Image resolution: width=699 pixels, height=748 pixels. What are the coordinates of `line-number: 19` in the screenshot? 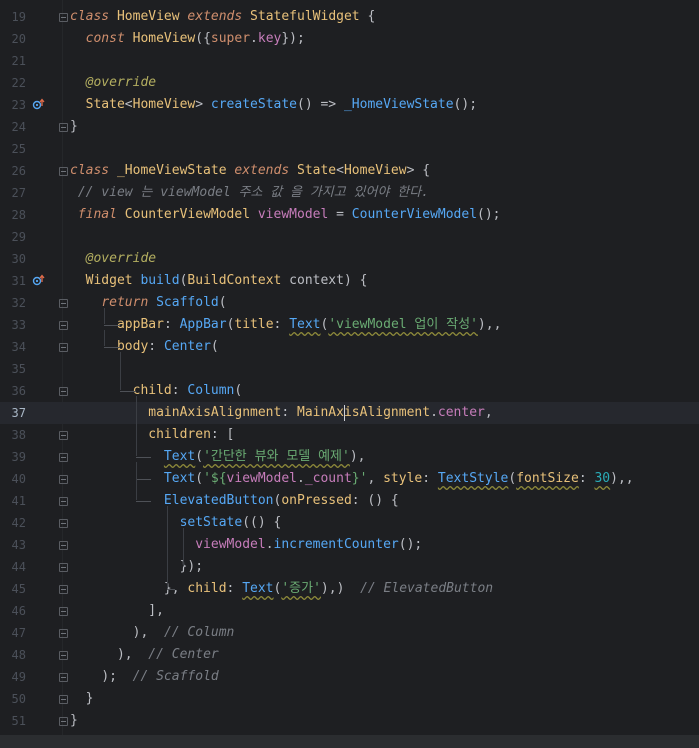 It's located at (13, 17).